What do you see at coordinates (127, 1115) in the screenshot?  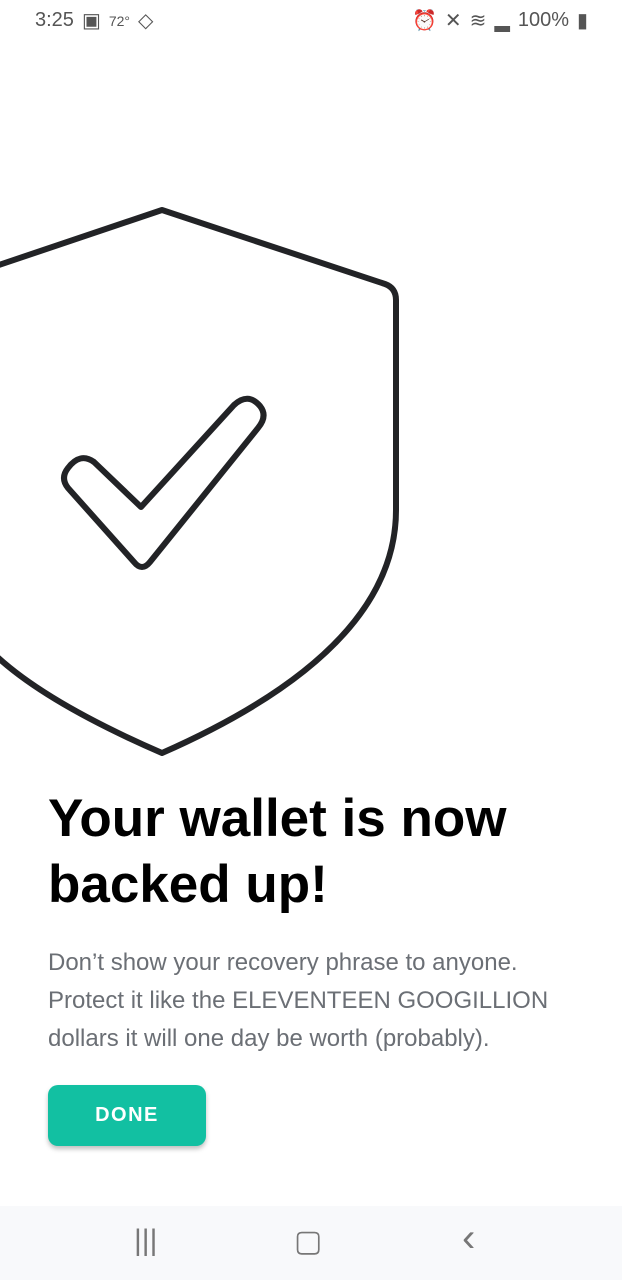 I see `done-button: DONE` at bounding box center [127, 1115].